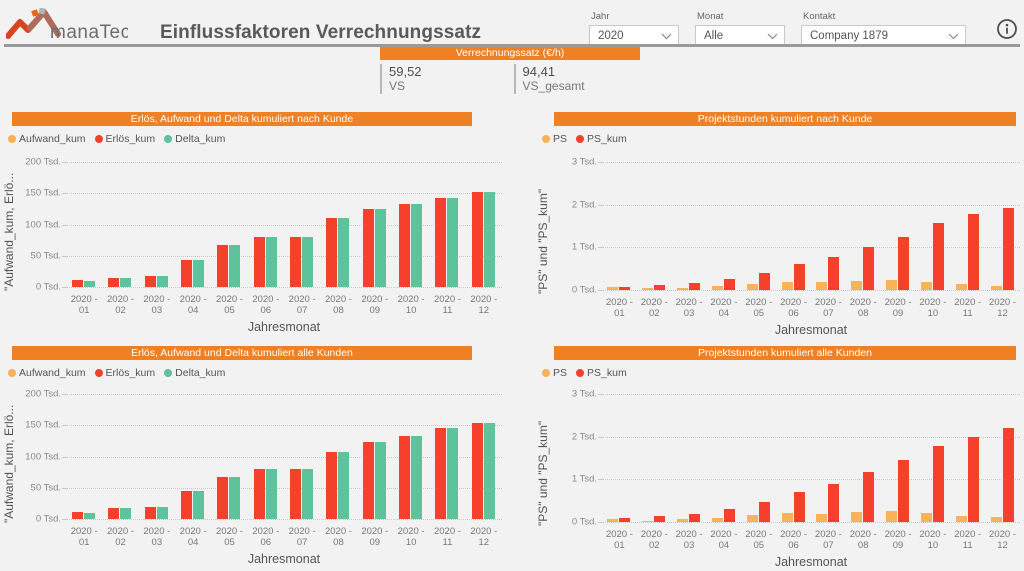 The image size is (1024, 571). I want to click on filter-kontakt-select: Company 1879, so click(883, 35).